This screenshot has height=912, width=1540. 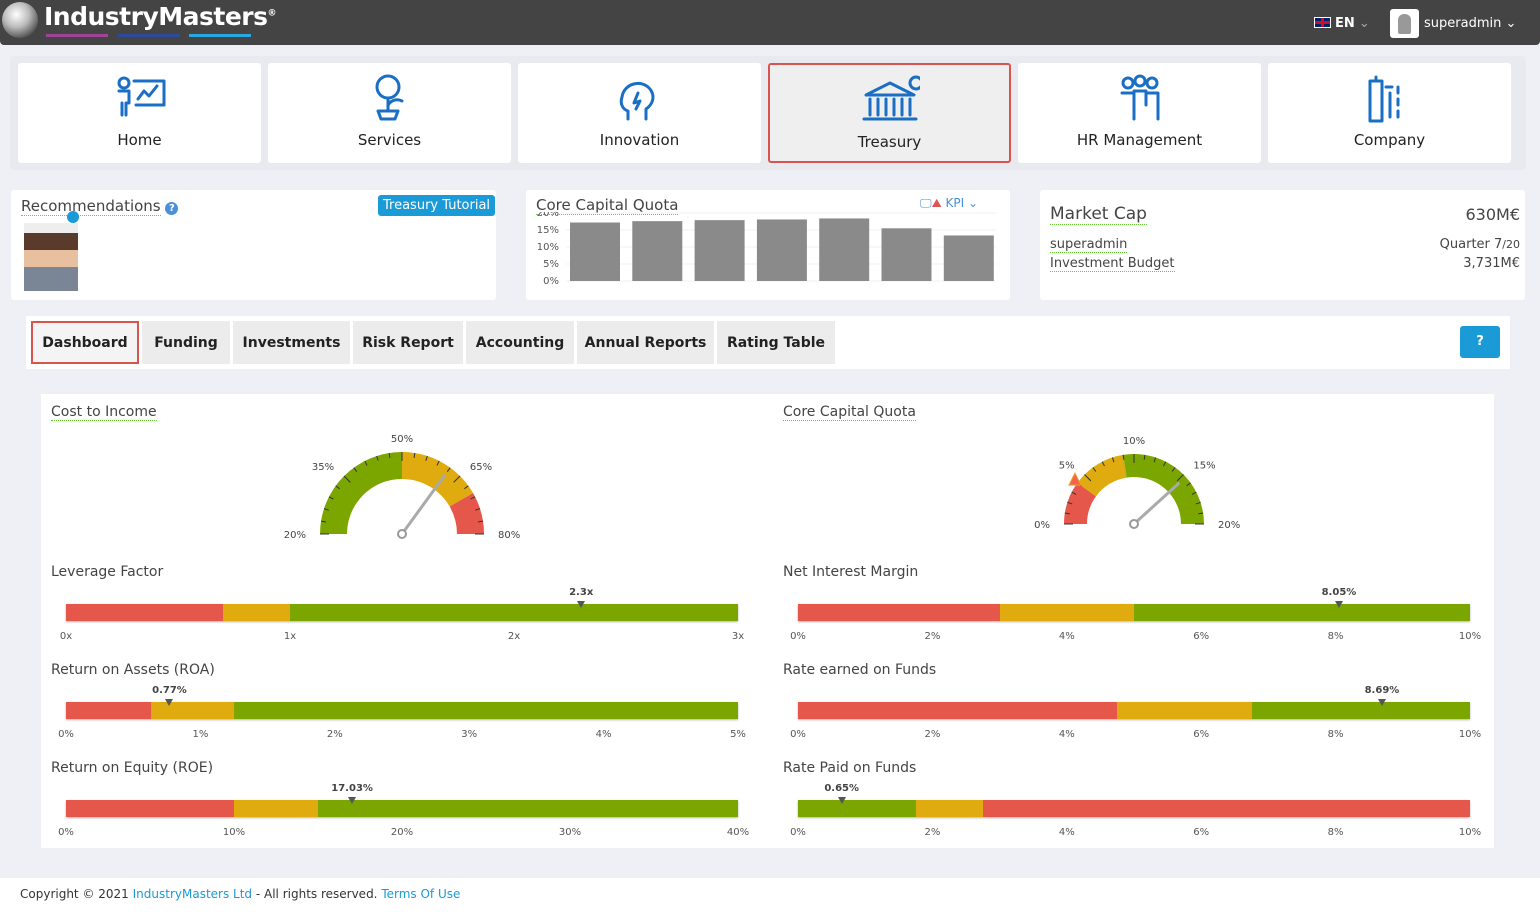 What do you see at coordinates (1139, 97) in the screenshot?
I see `people-icon` at bounding box center [1139, 97].